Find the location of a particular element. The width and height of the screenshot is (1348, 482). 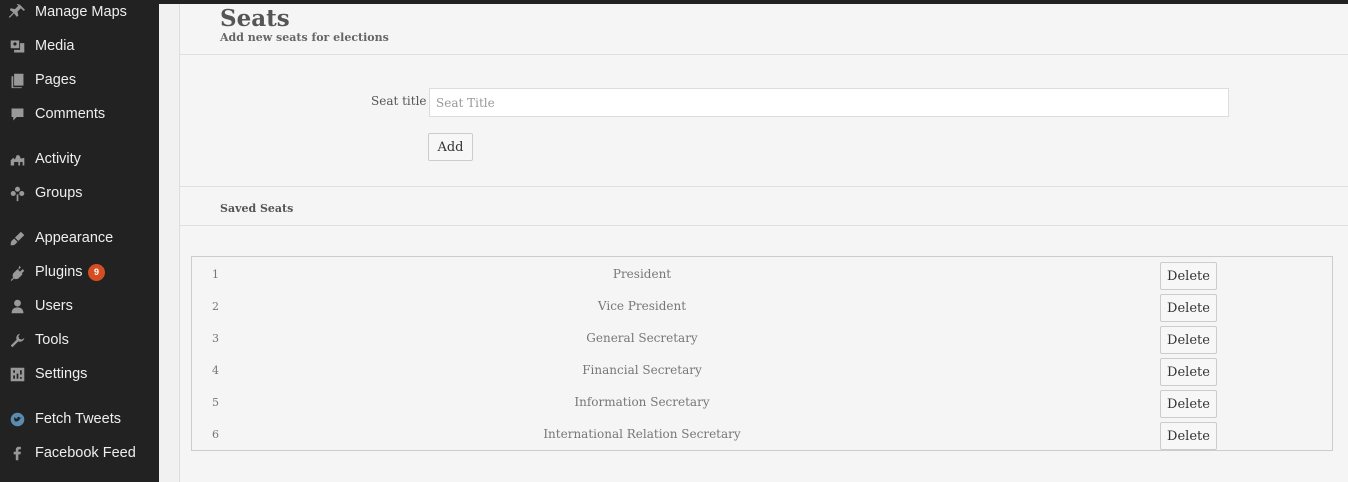

sidebar-item-label: Plugins is located at coordinates (59, 272).